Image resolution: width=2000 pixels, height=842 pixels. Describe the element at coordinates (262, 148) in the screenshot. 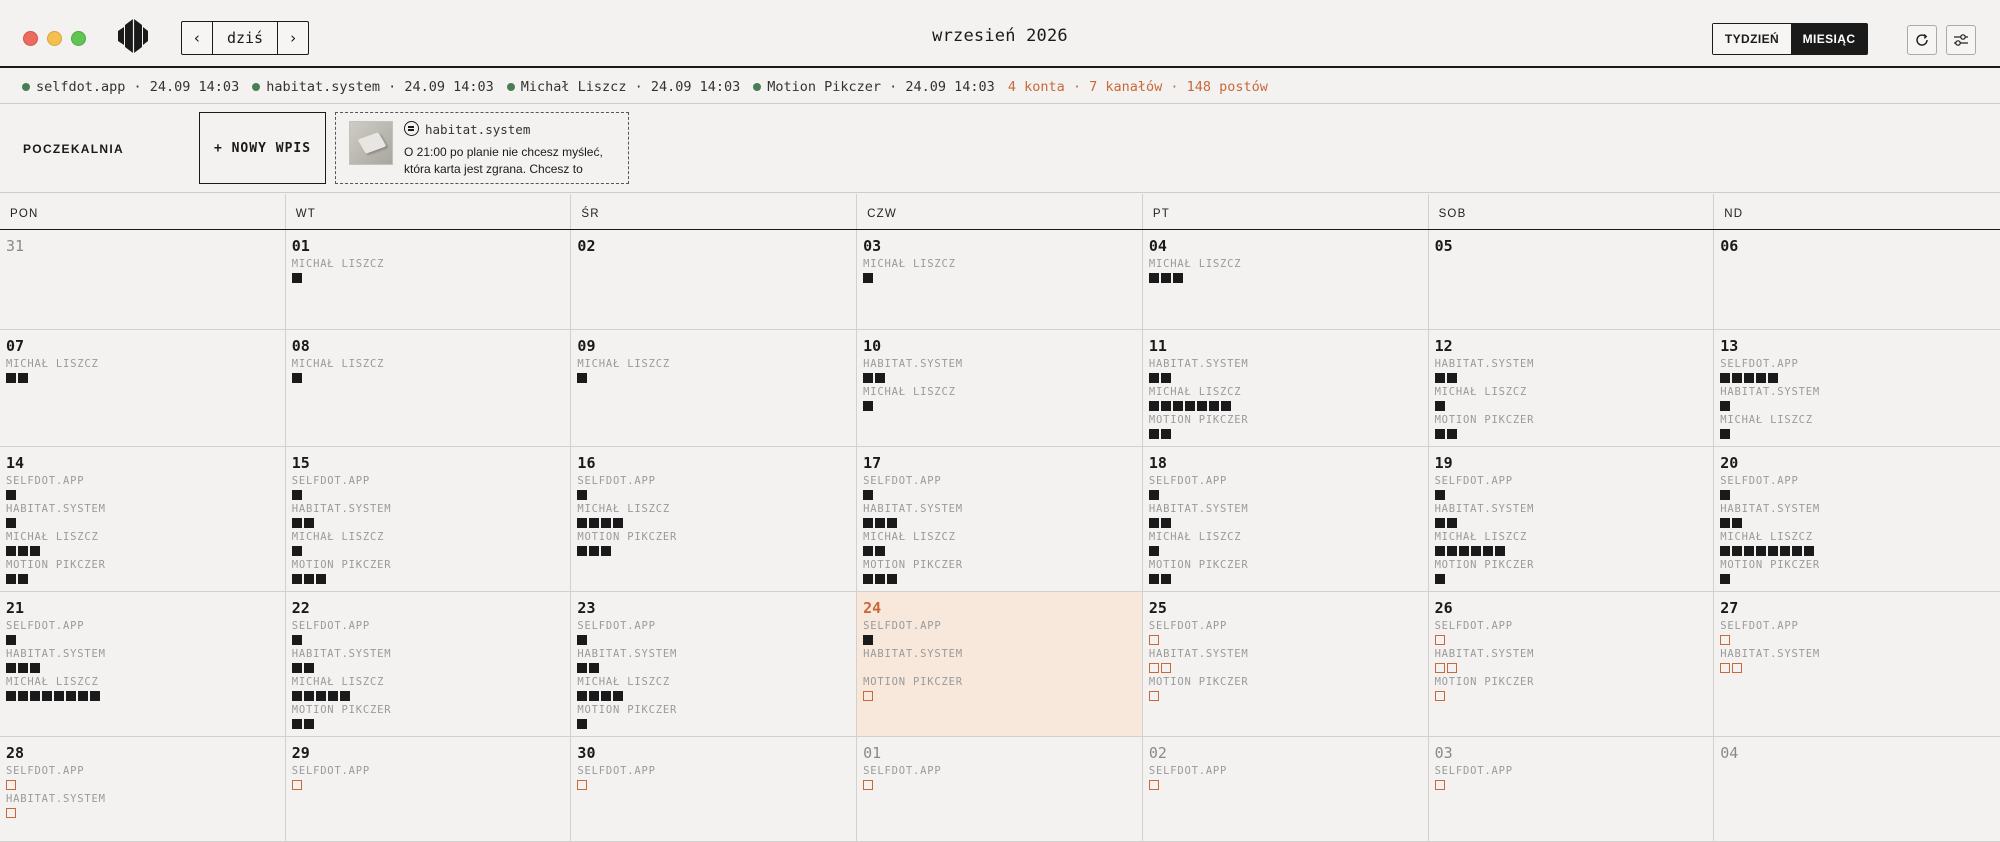

I see `new-post-button: + NOWY WPIS` at that location.